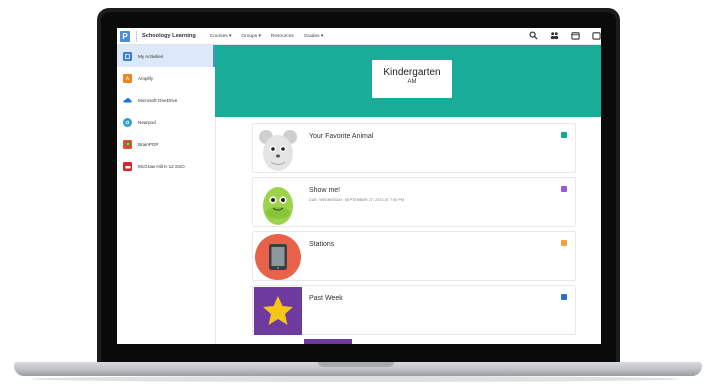 The height and width of the screenshot is (388, 709). I want to click on material-title: Past Week, so click(326, 298).